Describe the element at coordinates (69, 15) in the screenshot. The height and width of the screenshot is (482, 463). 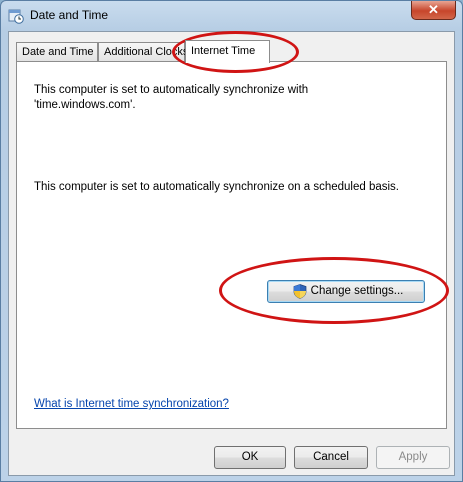
I see `window-title: Date and Time` at that location.